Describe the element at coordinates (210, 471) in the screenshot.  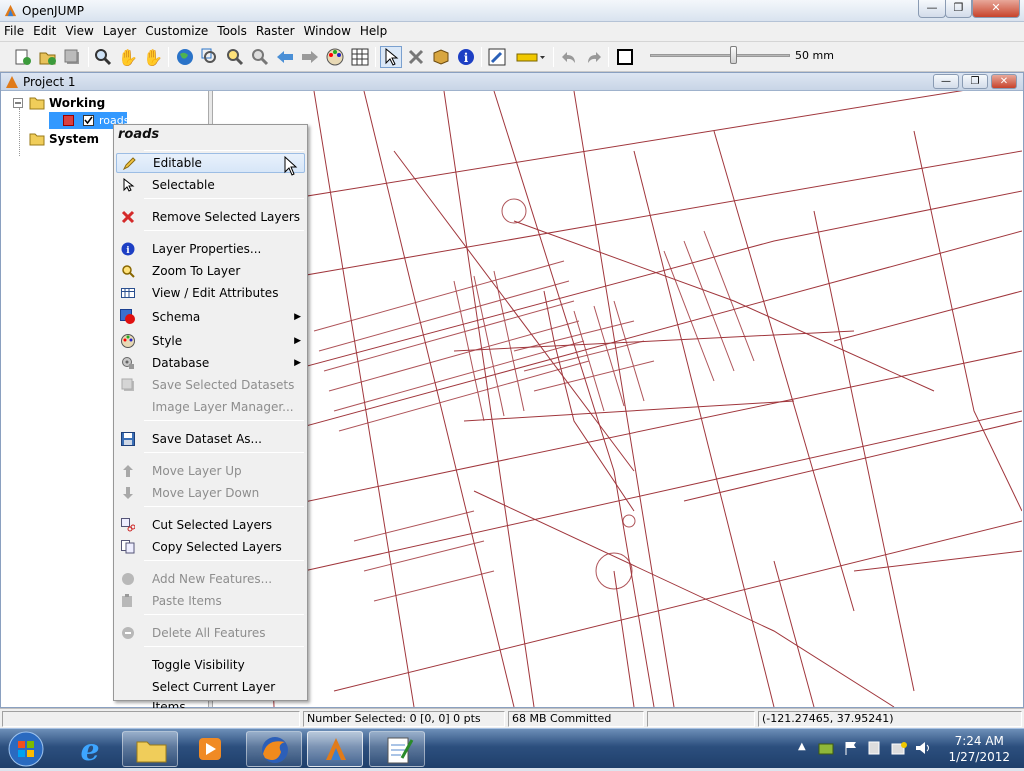
I see `menu-item-move-layer-up: Move Layer Up` at that location.